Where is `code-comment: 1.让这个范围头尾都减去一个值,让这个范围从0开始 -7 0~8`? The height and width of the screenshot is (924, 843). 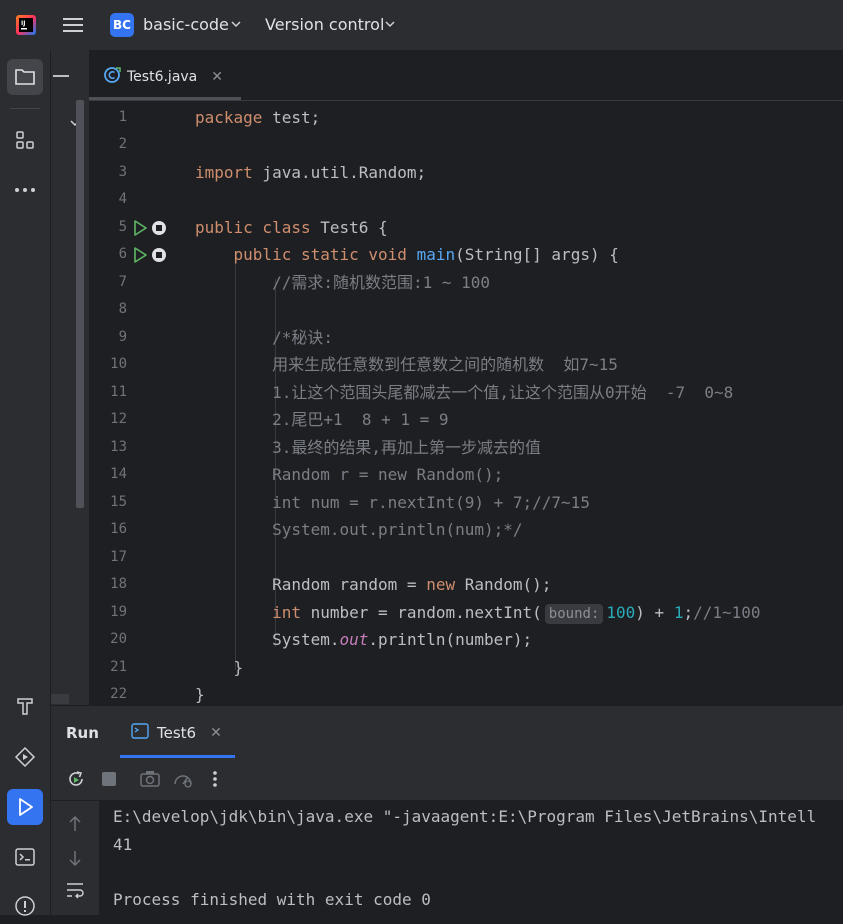 code-comment: 1.让这个范围头尾都减去一个值,让这个范围从0开始 -7 0~8 is located at coordinates (503, 392).